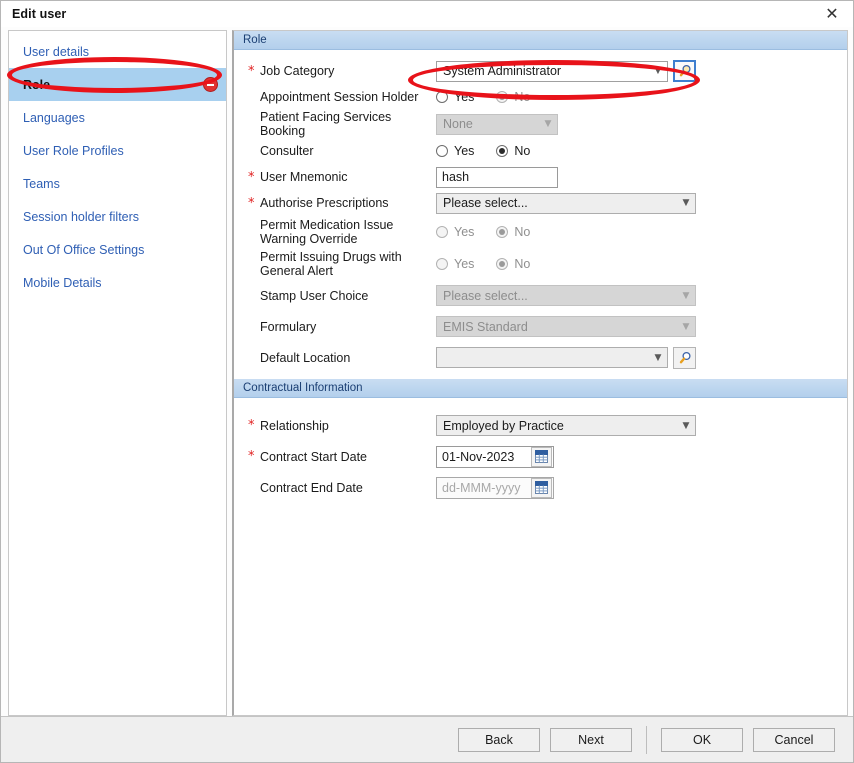 This screenshot has height=763, width=854. What do you see at coordinates (56, 51) in the screenshot?
I see `sidebar-item-label: User details` at bounding box center [56, 51].